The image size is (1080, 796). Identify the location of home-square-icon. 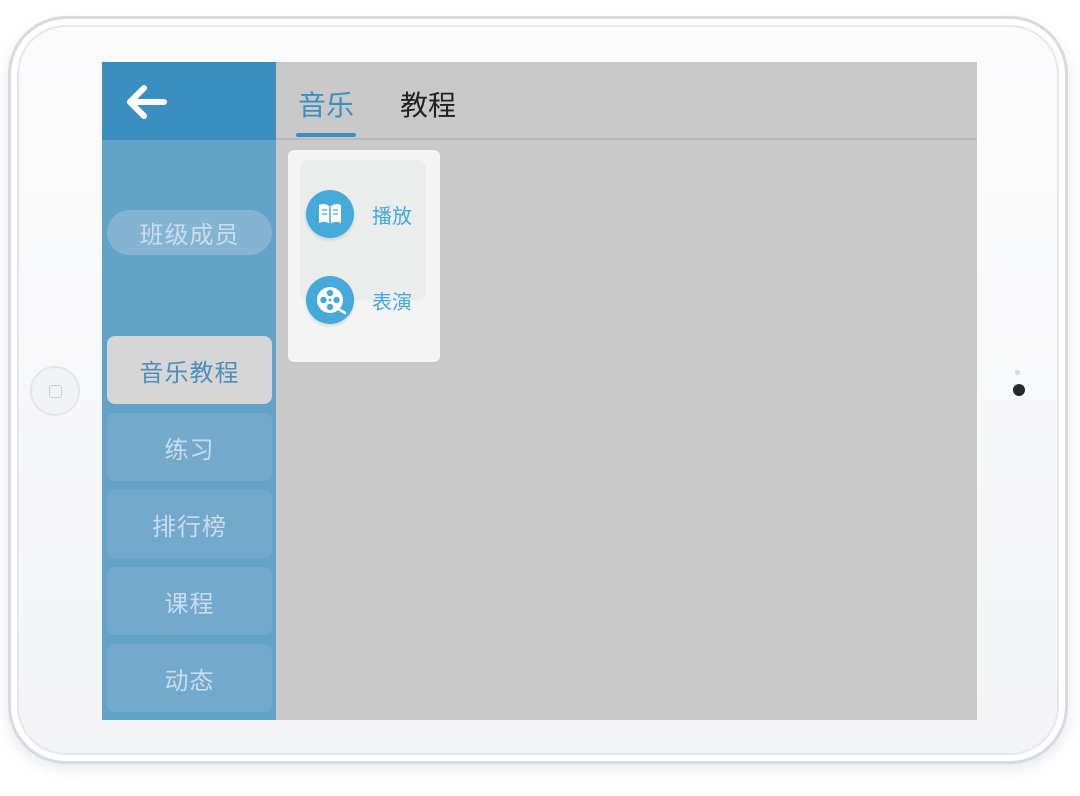
(55, 391).